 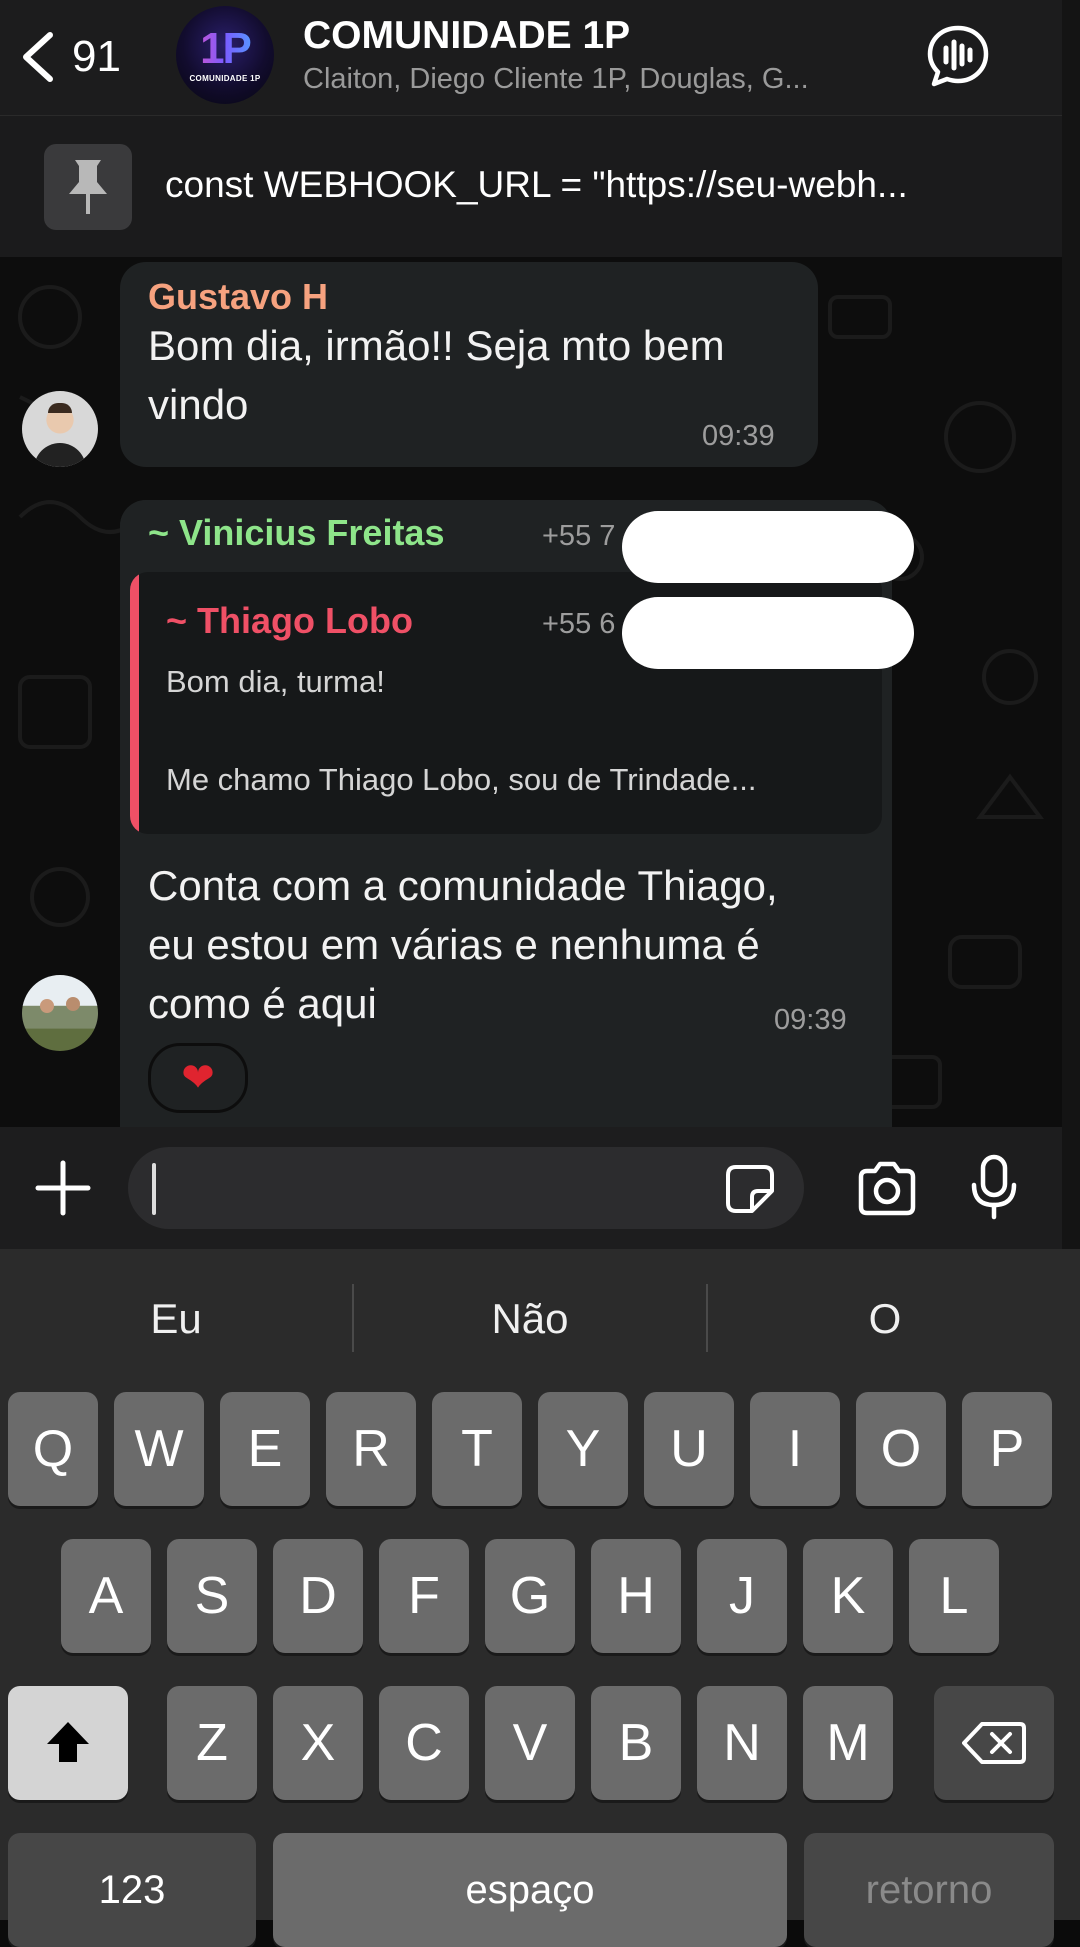 I want to click on message-sender: Gustavo H, so click(x=238, y=297).